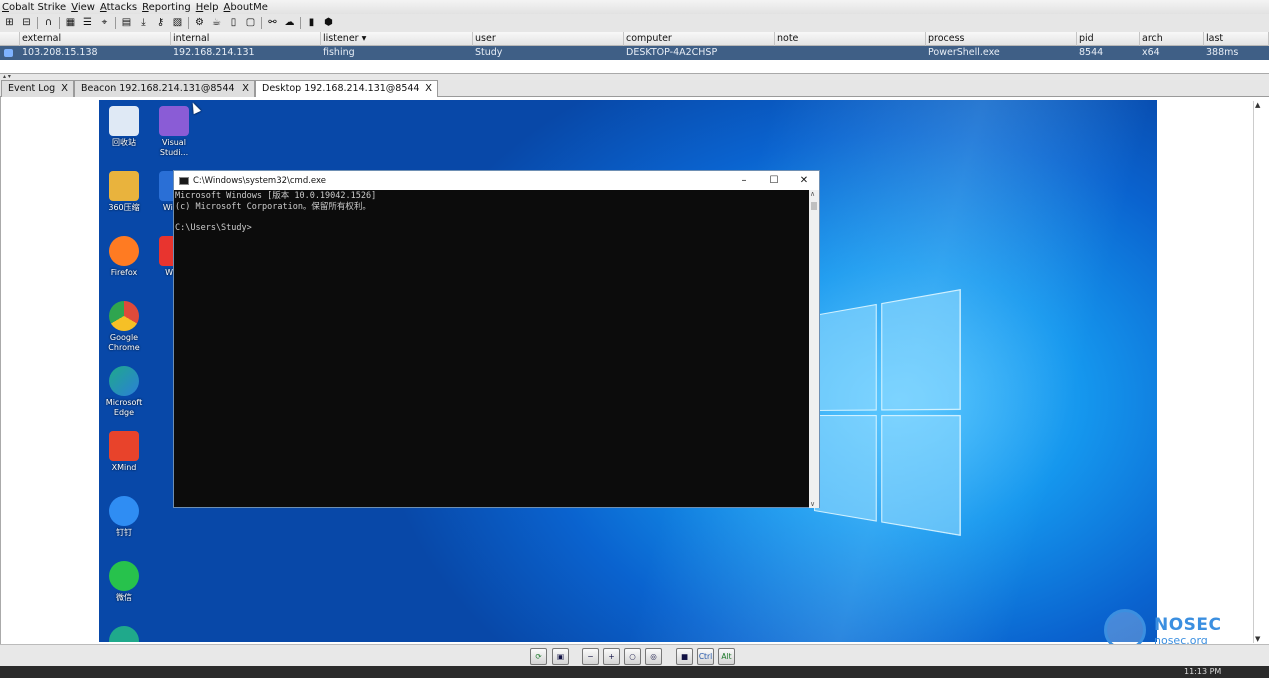 The image size is (1269, 678). Describe the element at coordinates (672, 52) in the screenshot. I see `cell-computer: DESKTOP-4A2CHSP` at that location.